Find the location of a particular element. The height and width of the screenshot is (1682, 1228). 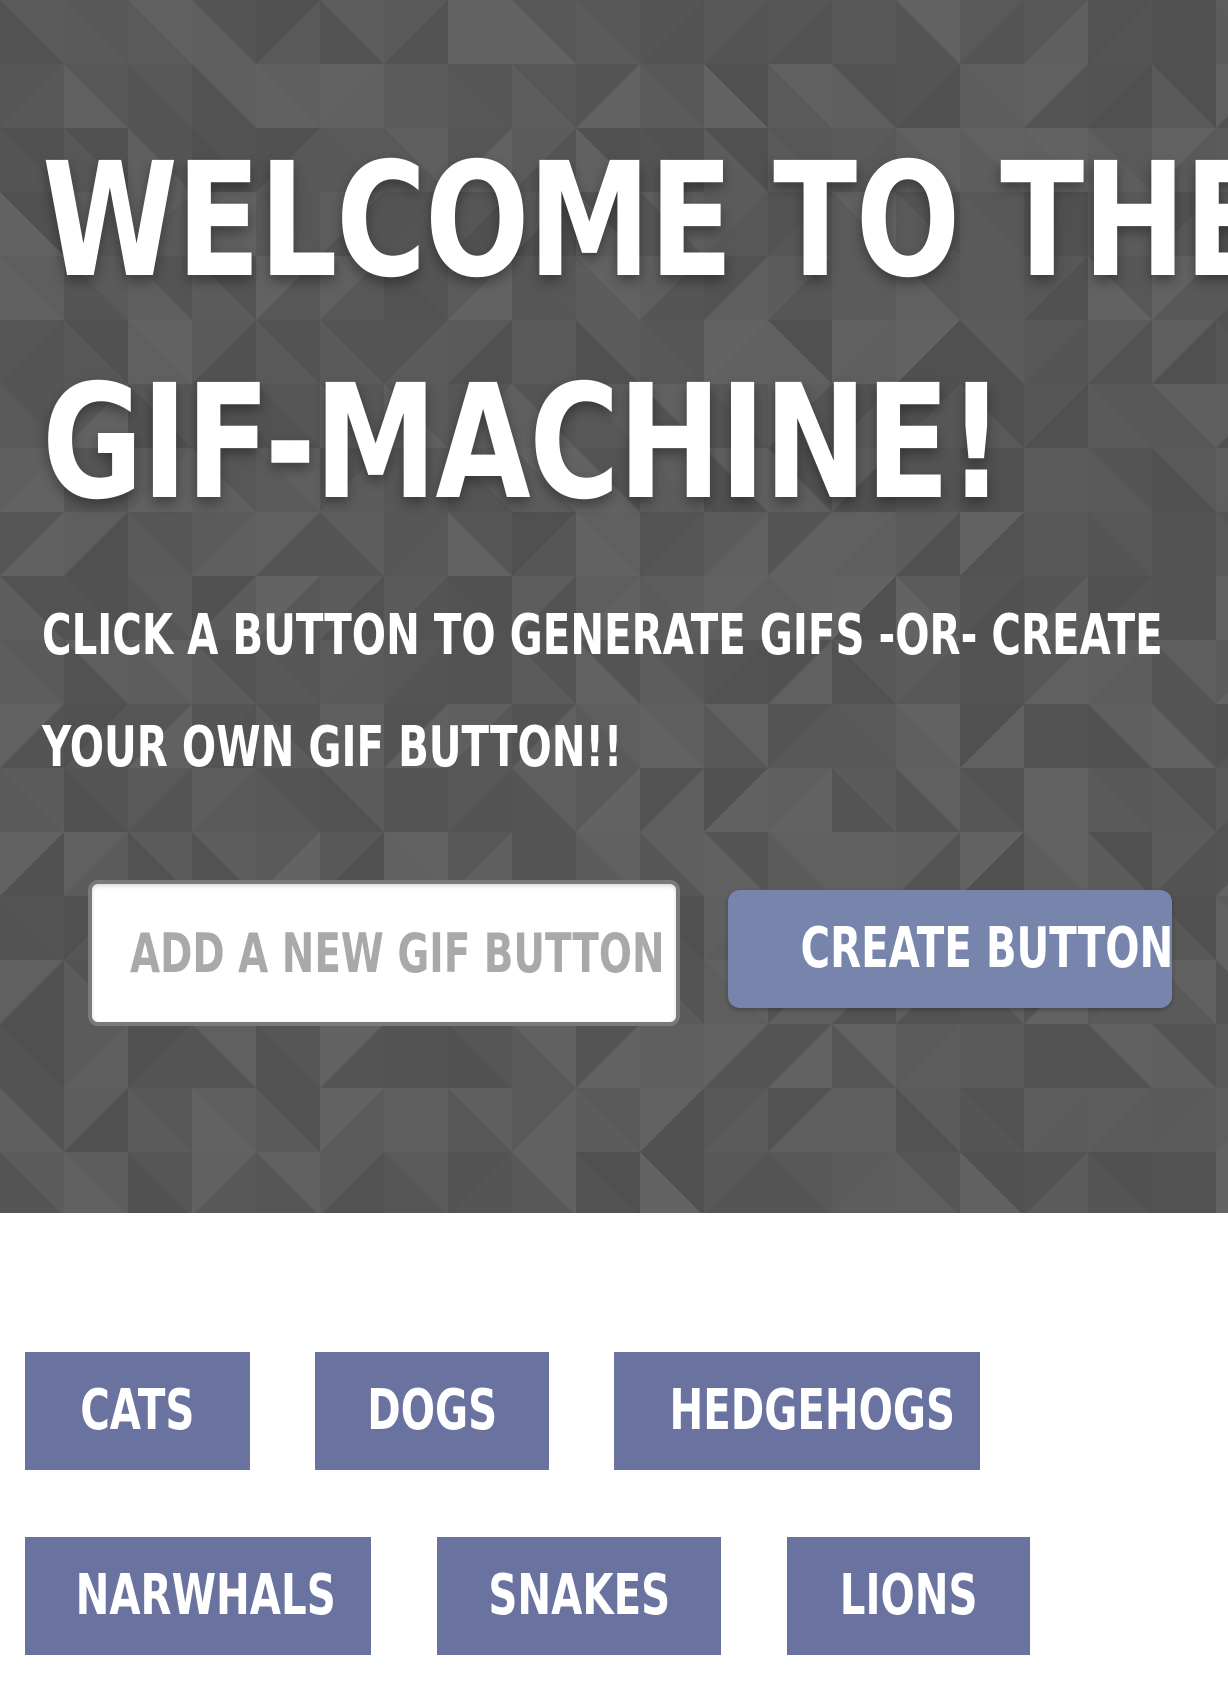

page-subtitle-line-2: YOUR OWN GIF BUTTON!! is located at coordinates (332, 747).